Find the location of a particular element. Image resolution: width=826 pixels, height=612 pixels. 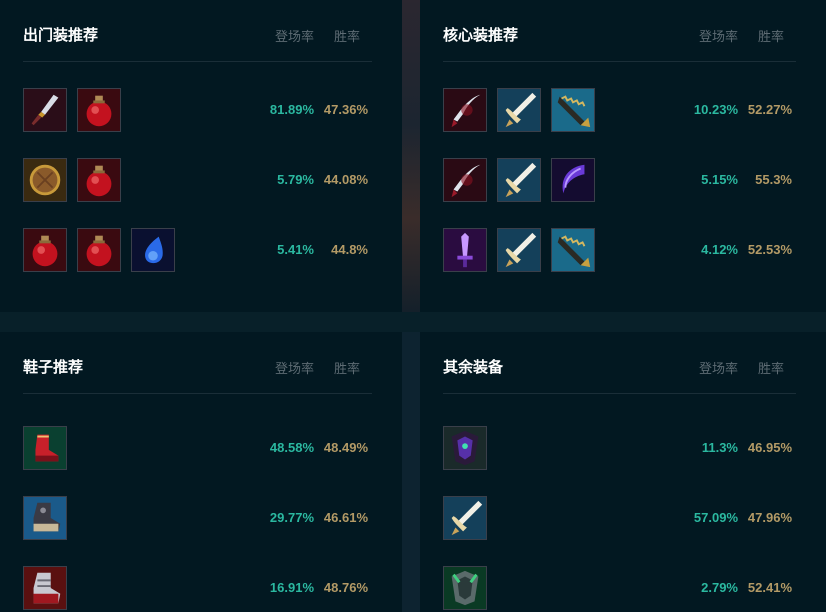

build-row: 11.3% 46.95% is located at coordinates (619, 448).